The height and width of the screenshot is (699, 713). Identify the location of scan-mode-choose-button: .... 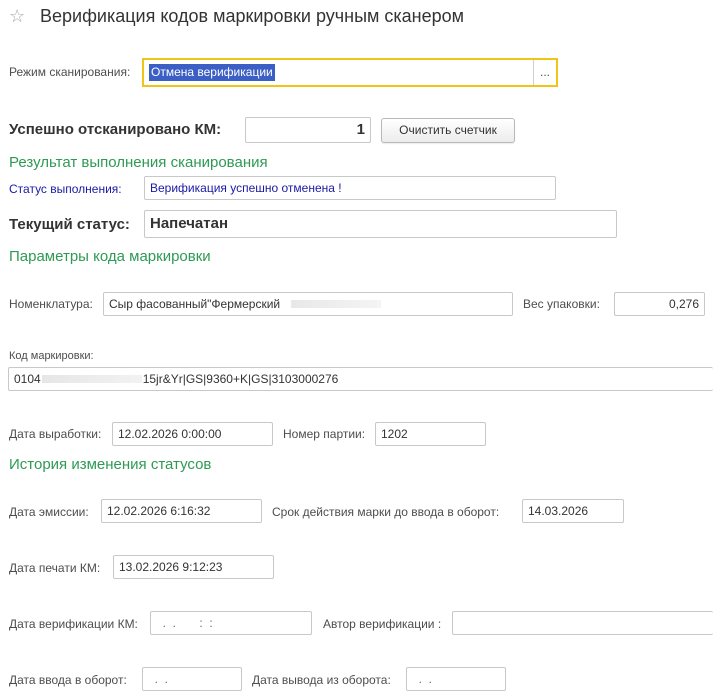
(545, 72).